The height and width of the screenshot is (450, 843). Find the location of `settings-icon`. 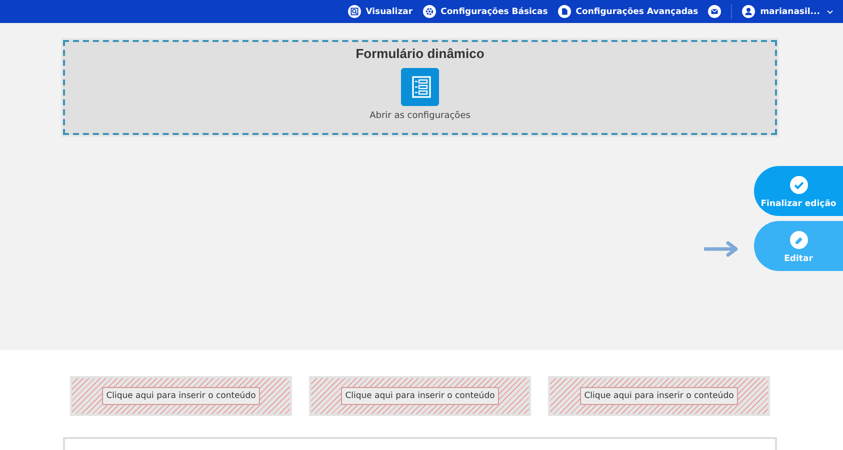

settings-icon is located at coordinates (429, 11).